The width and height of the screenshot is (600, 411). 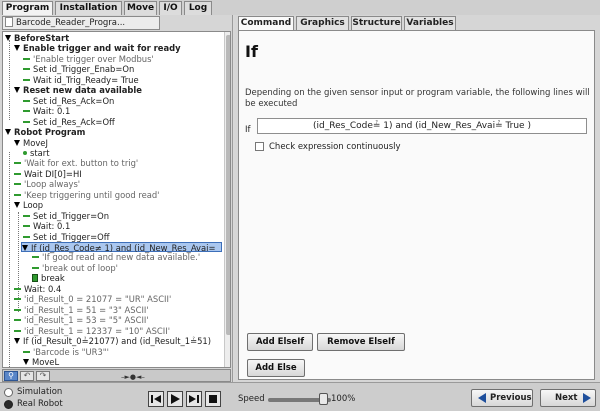 I want to click on tree-node-label: 'Enable trigger over Modbus', so click(x=93, y=58).